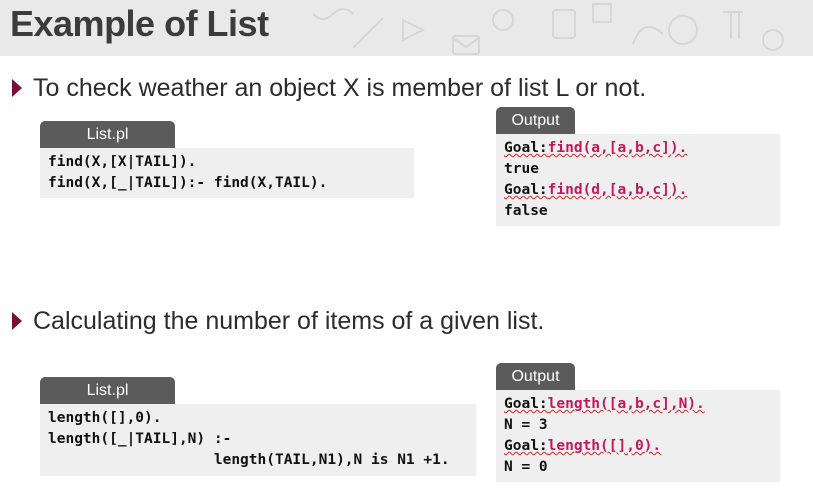  Describe the element at coordinates (526, 211) in the screenshot. I see `output-result-line: false` at that location.